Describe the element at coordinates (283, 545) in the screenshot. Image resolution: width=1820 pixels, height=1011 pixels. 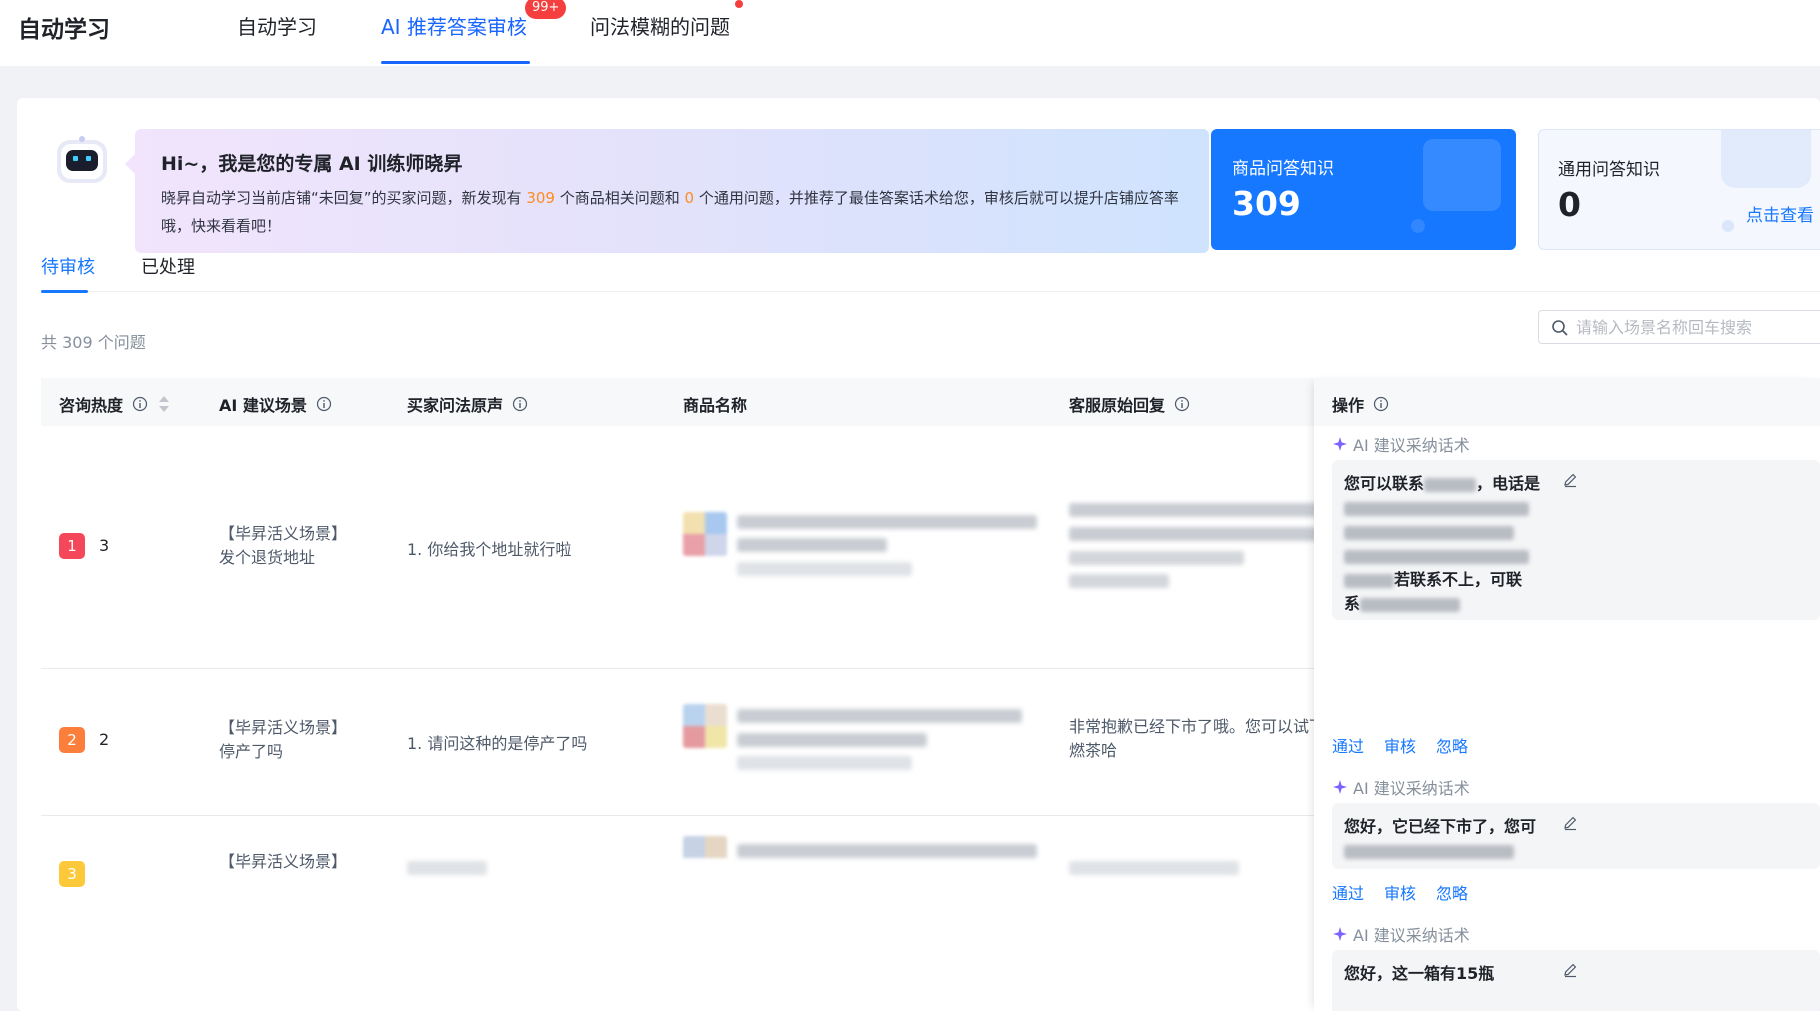
I see `scene-cell: 【毕昇活义场景】 发个退货地址` at that location.